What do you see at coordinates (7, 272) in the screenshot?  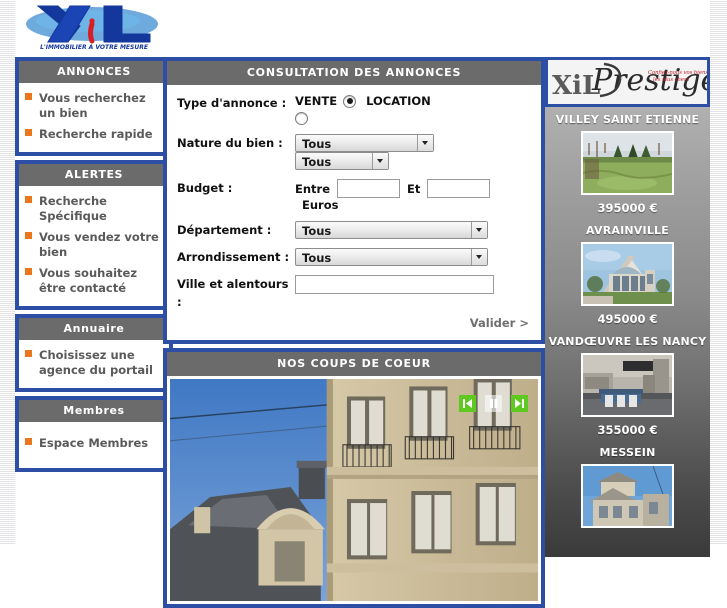 I see `page-edge-texture-left` at bounding box center [7, 272].